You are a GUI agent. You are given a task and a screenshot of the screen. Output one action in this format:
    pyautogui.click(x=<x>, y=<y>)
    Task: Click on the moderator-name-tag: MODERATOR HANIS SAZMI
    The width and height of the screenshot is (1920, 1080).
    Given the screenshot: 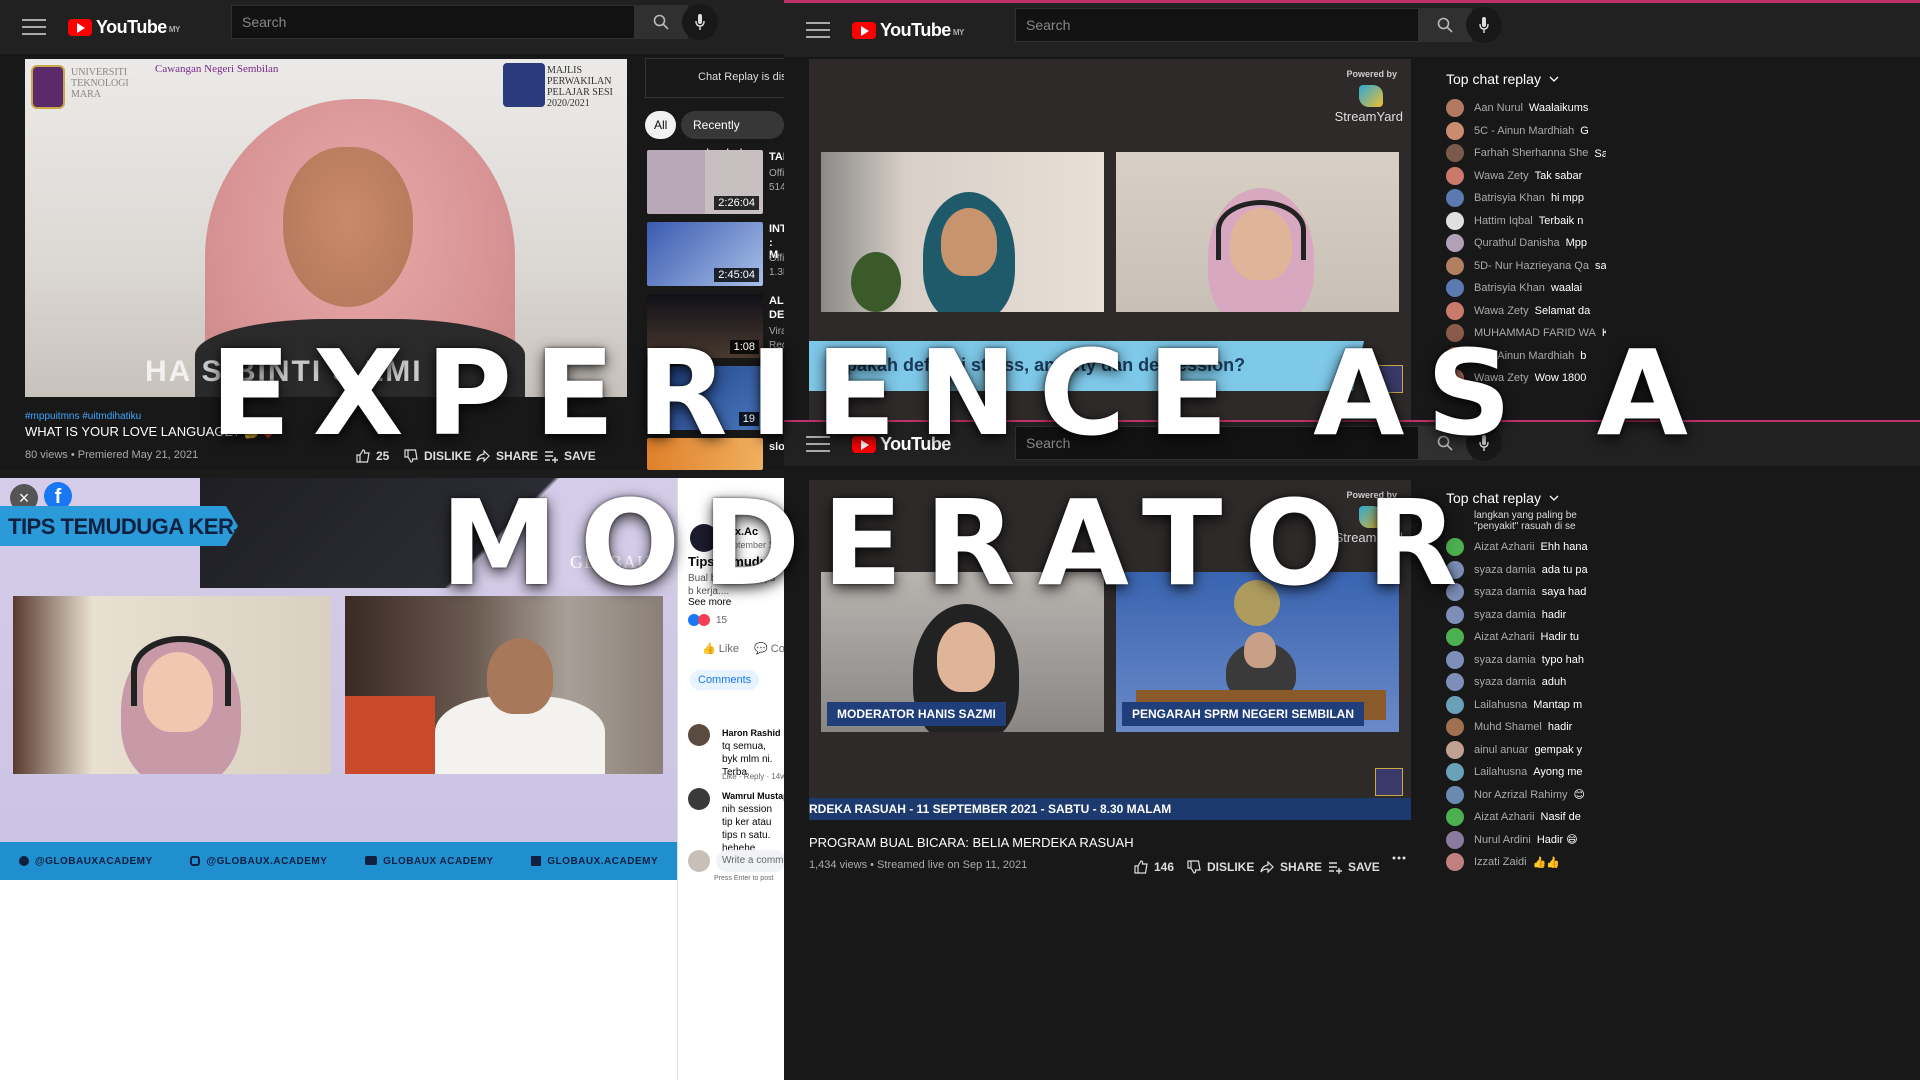 What is the action you would take?
    pyautogui.click(x=916, y=714)
    